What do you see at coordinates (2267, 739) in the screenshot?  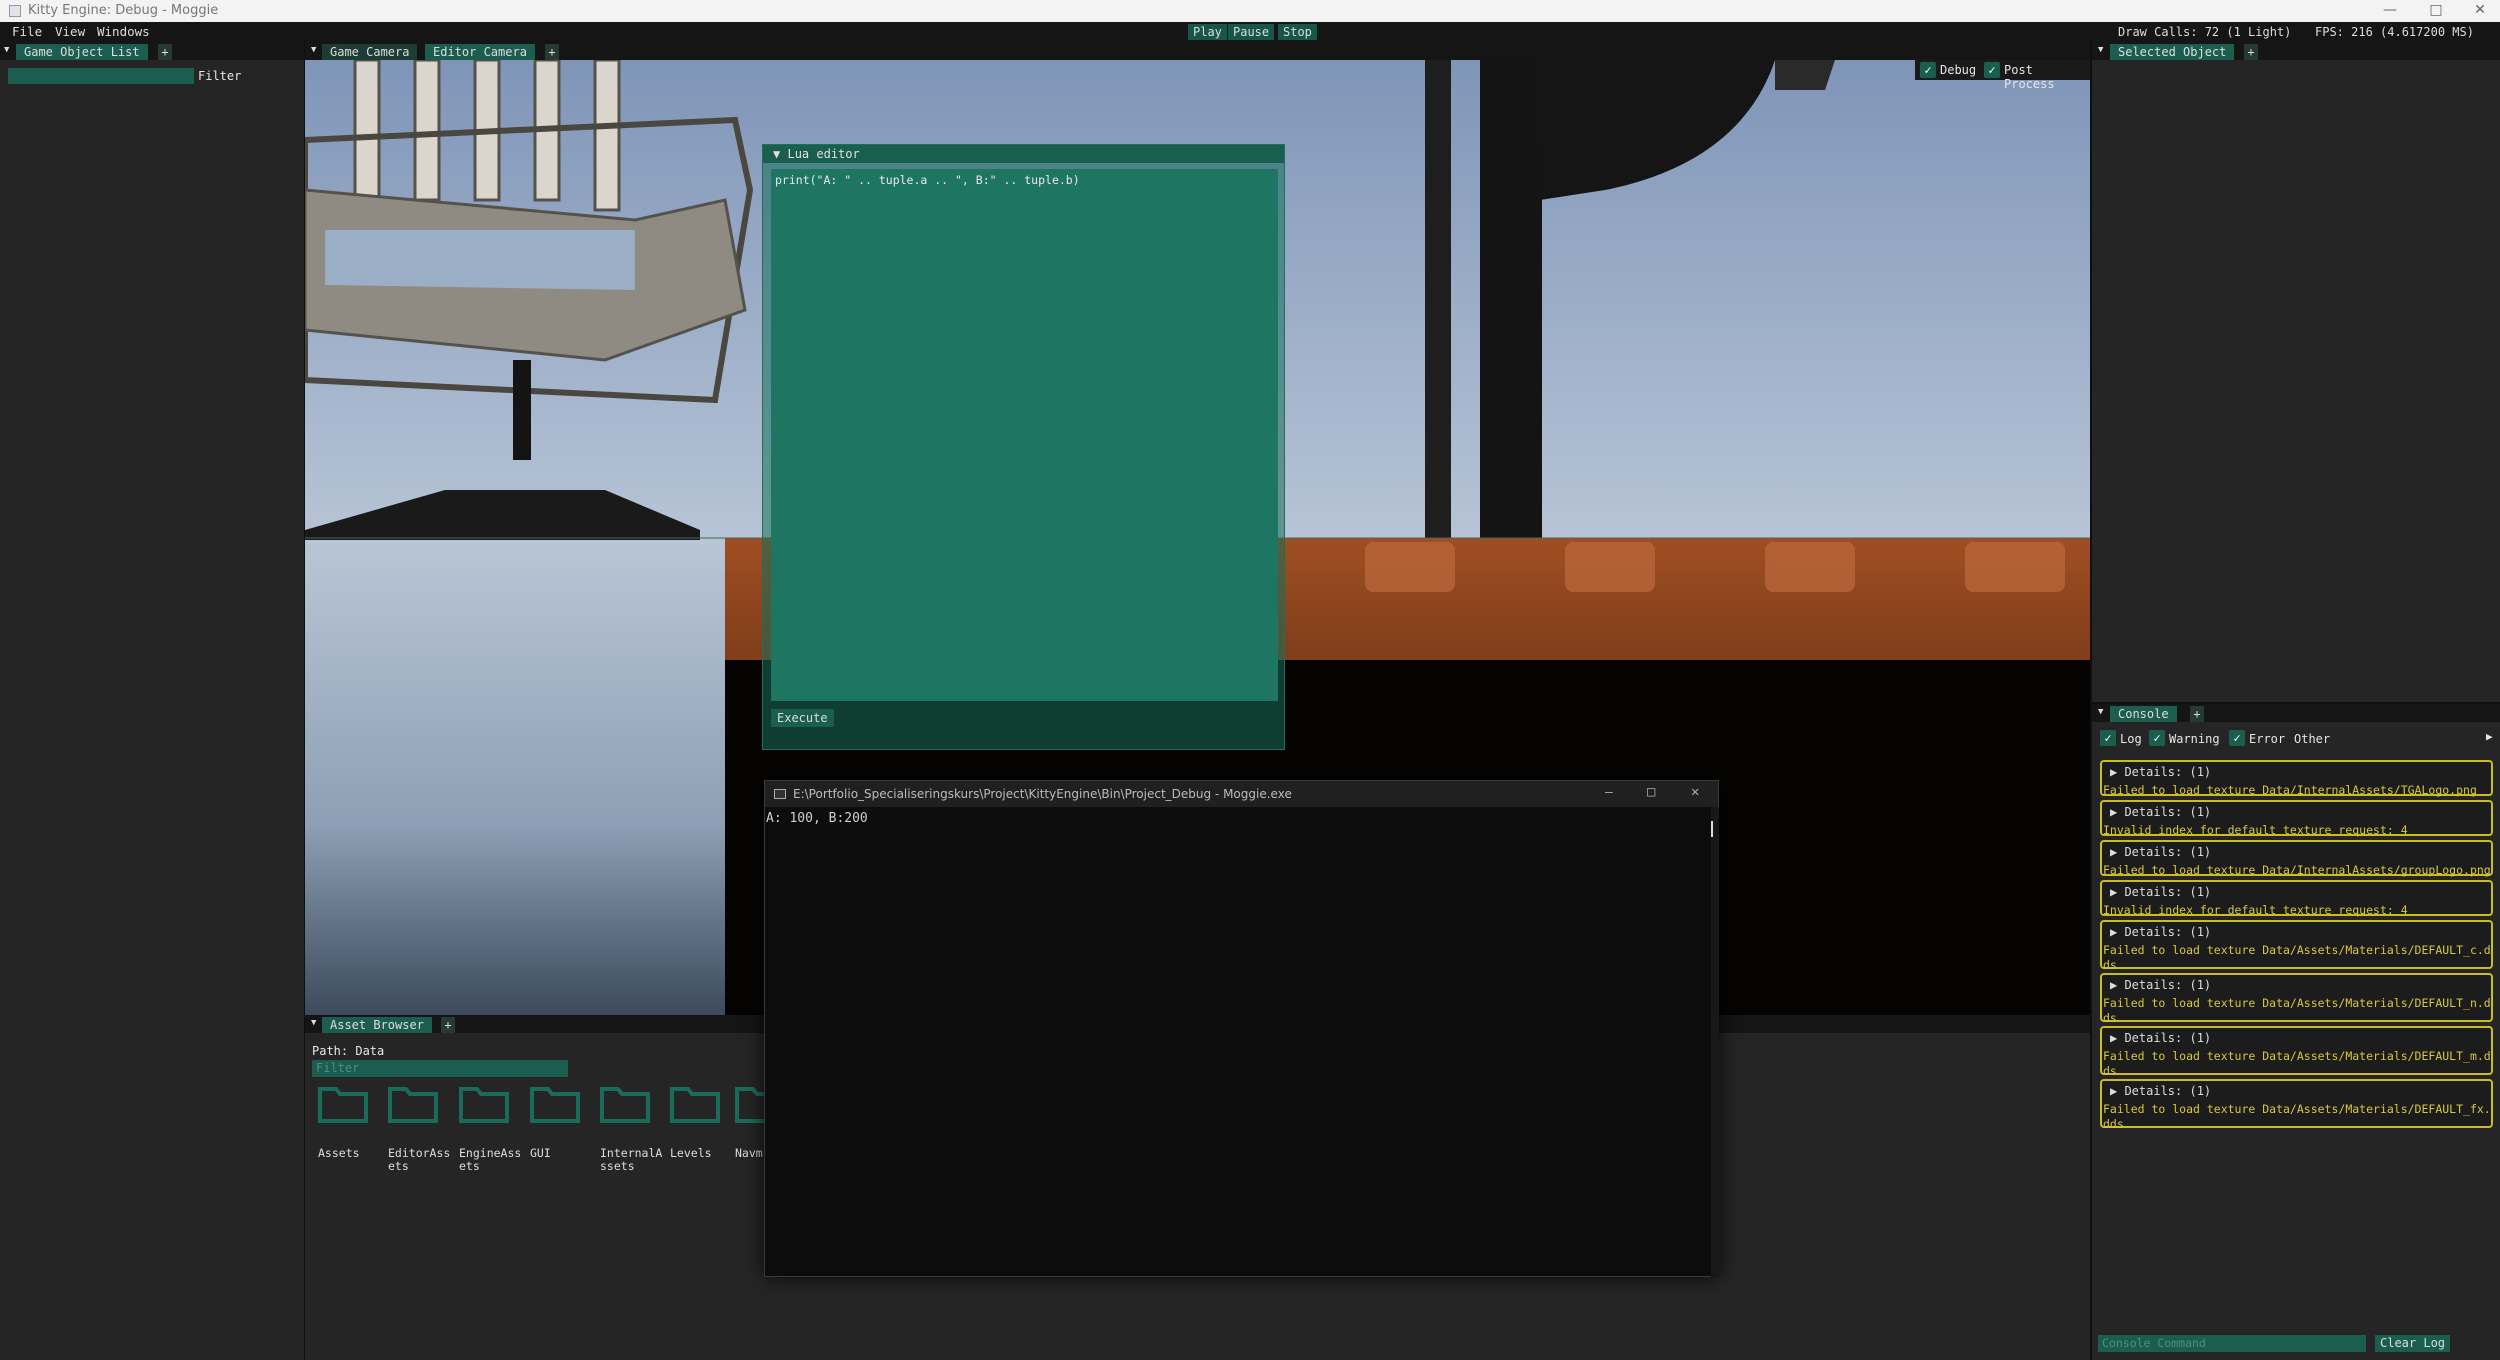 I see `error-filter-label: Error` at bounding box center [2267, 739].